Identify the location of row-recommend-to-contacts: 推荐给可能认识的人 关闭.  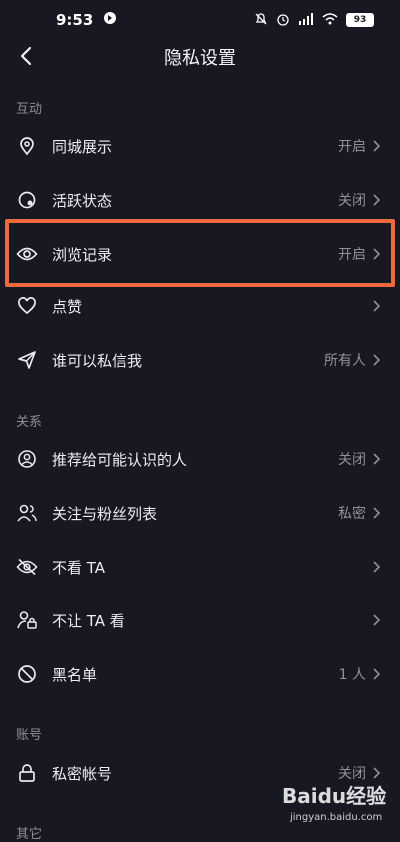
(200, 459).